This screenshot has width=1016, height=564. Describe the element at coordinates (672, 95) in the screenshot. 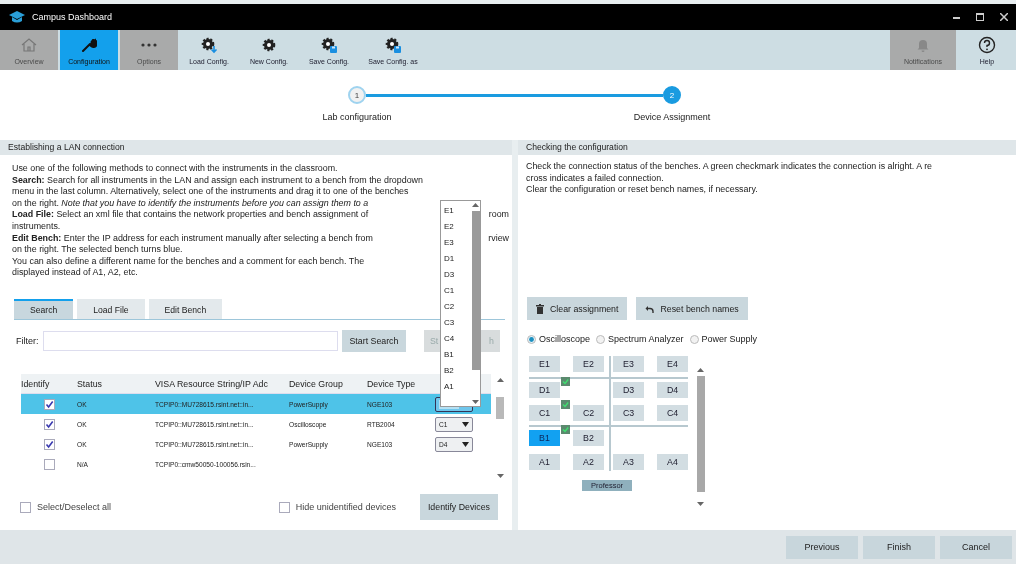

I see `step-number: 2` at that location.